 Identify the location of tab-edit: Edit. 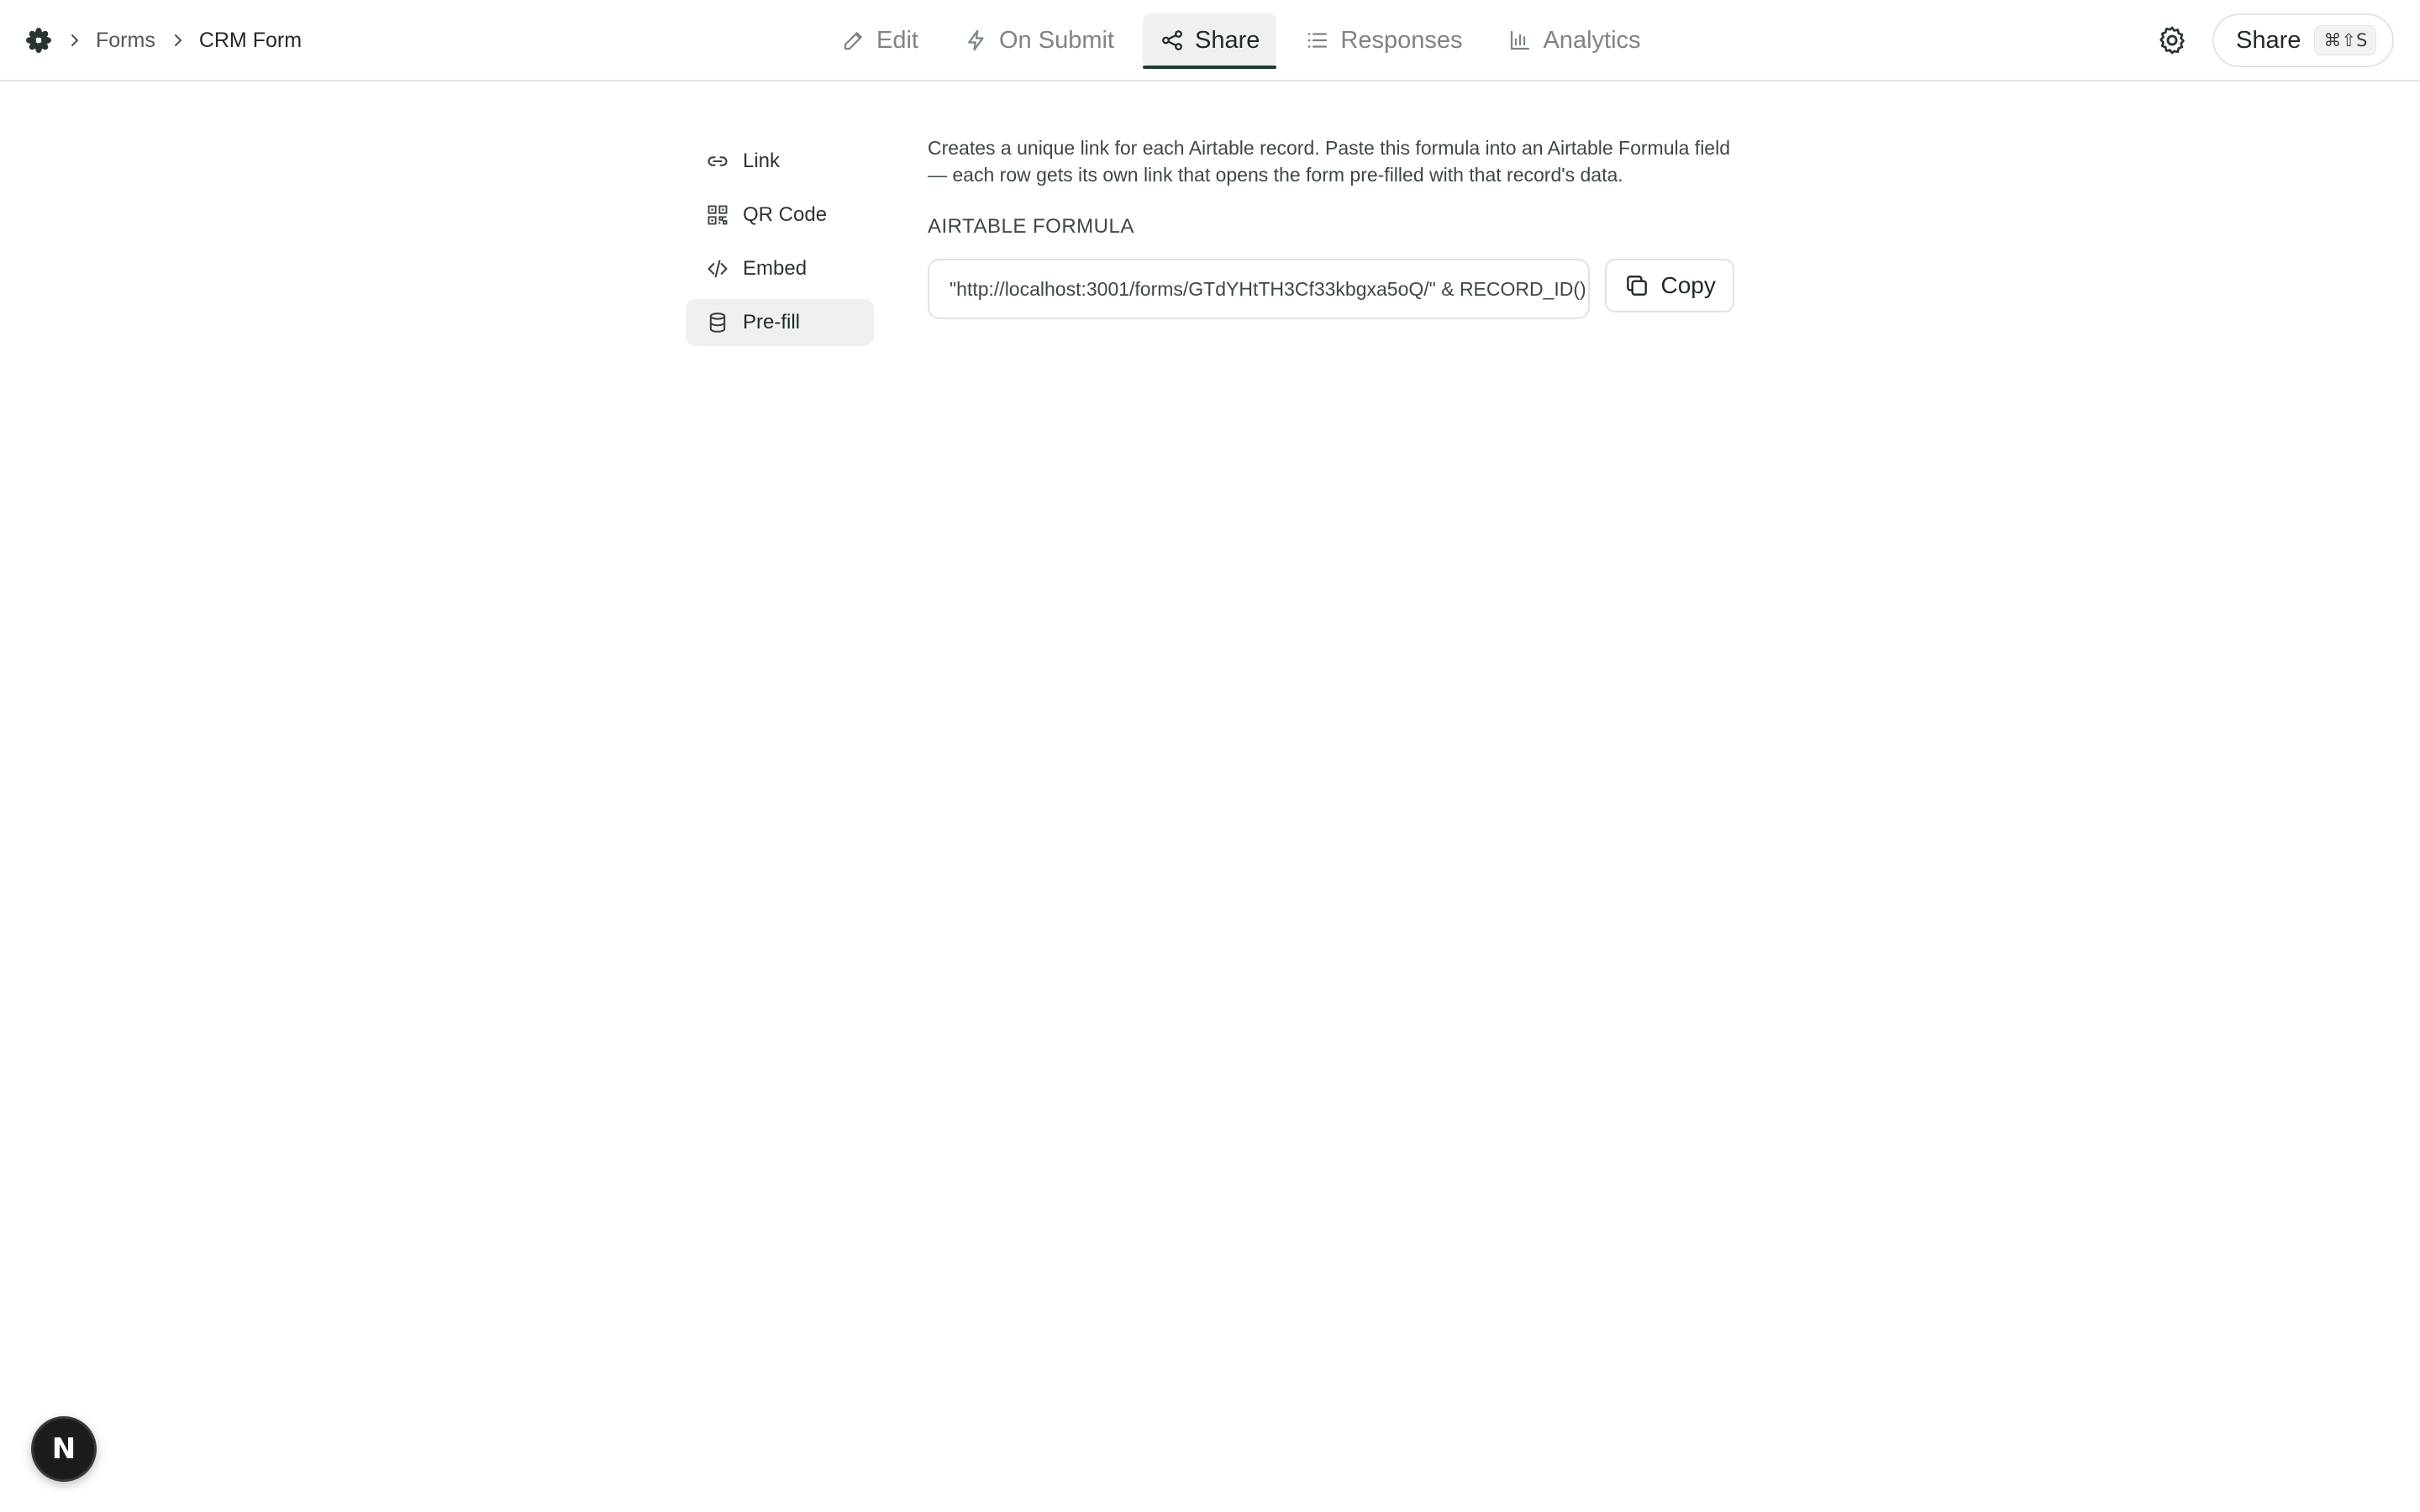
(879, 40).